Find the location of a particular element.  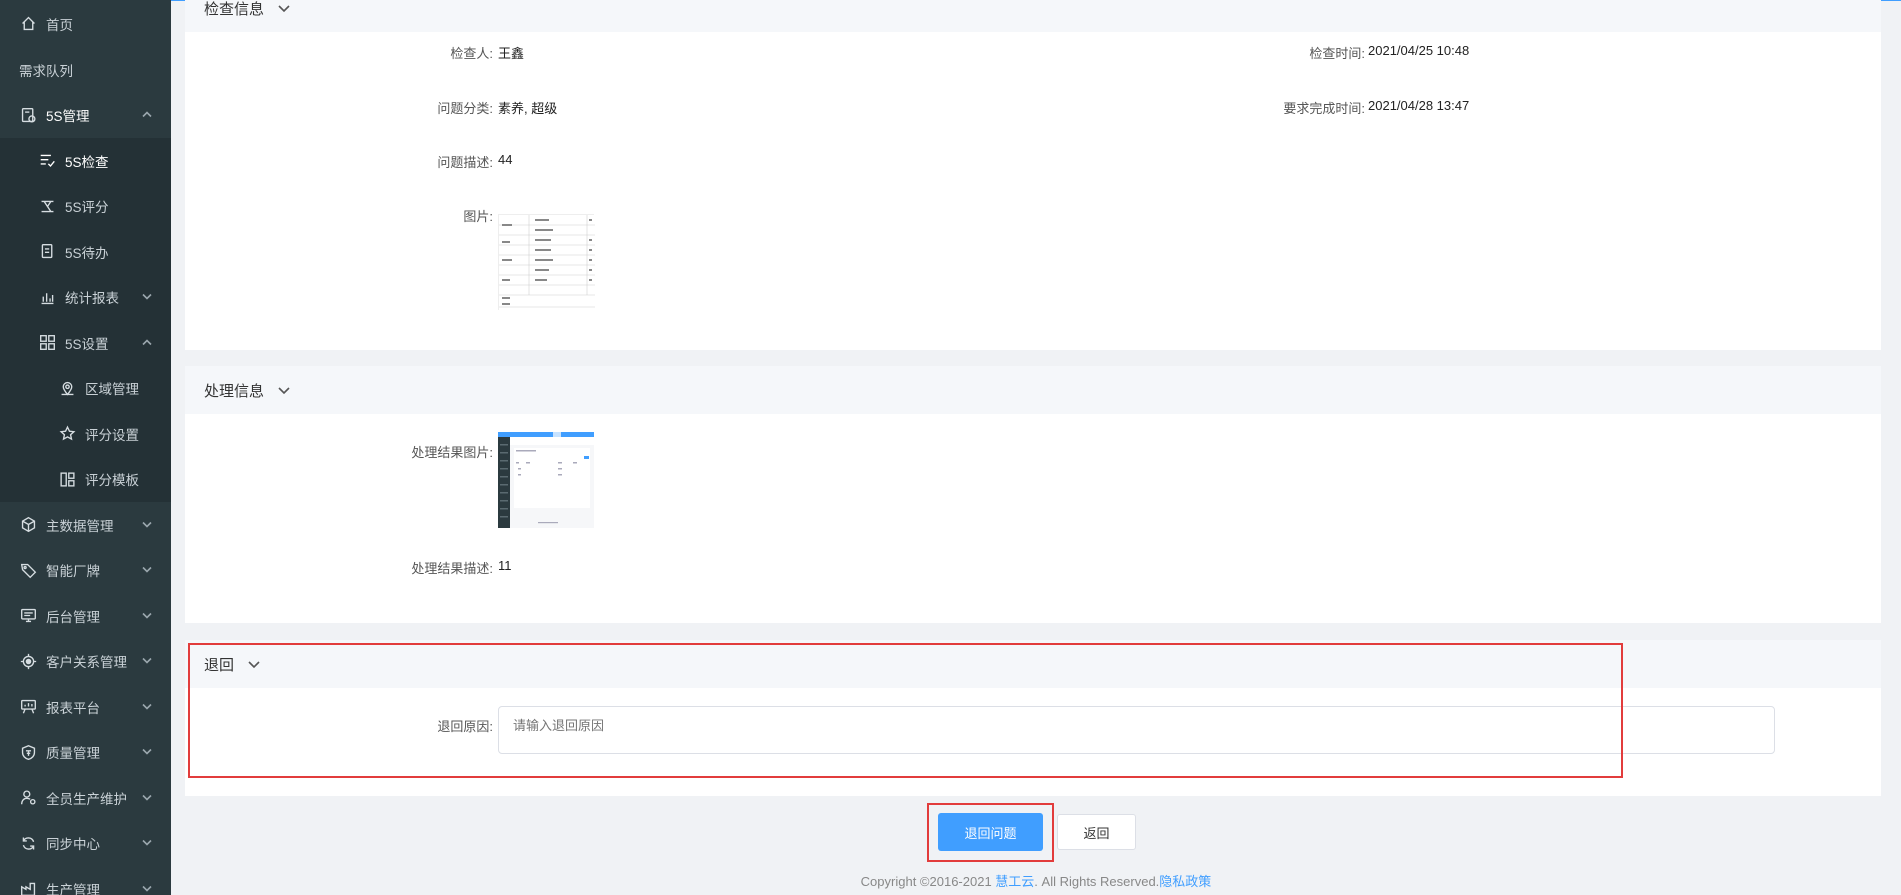

privacy-link: 隐私政策 is located at coordinates (1185, 881).